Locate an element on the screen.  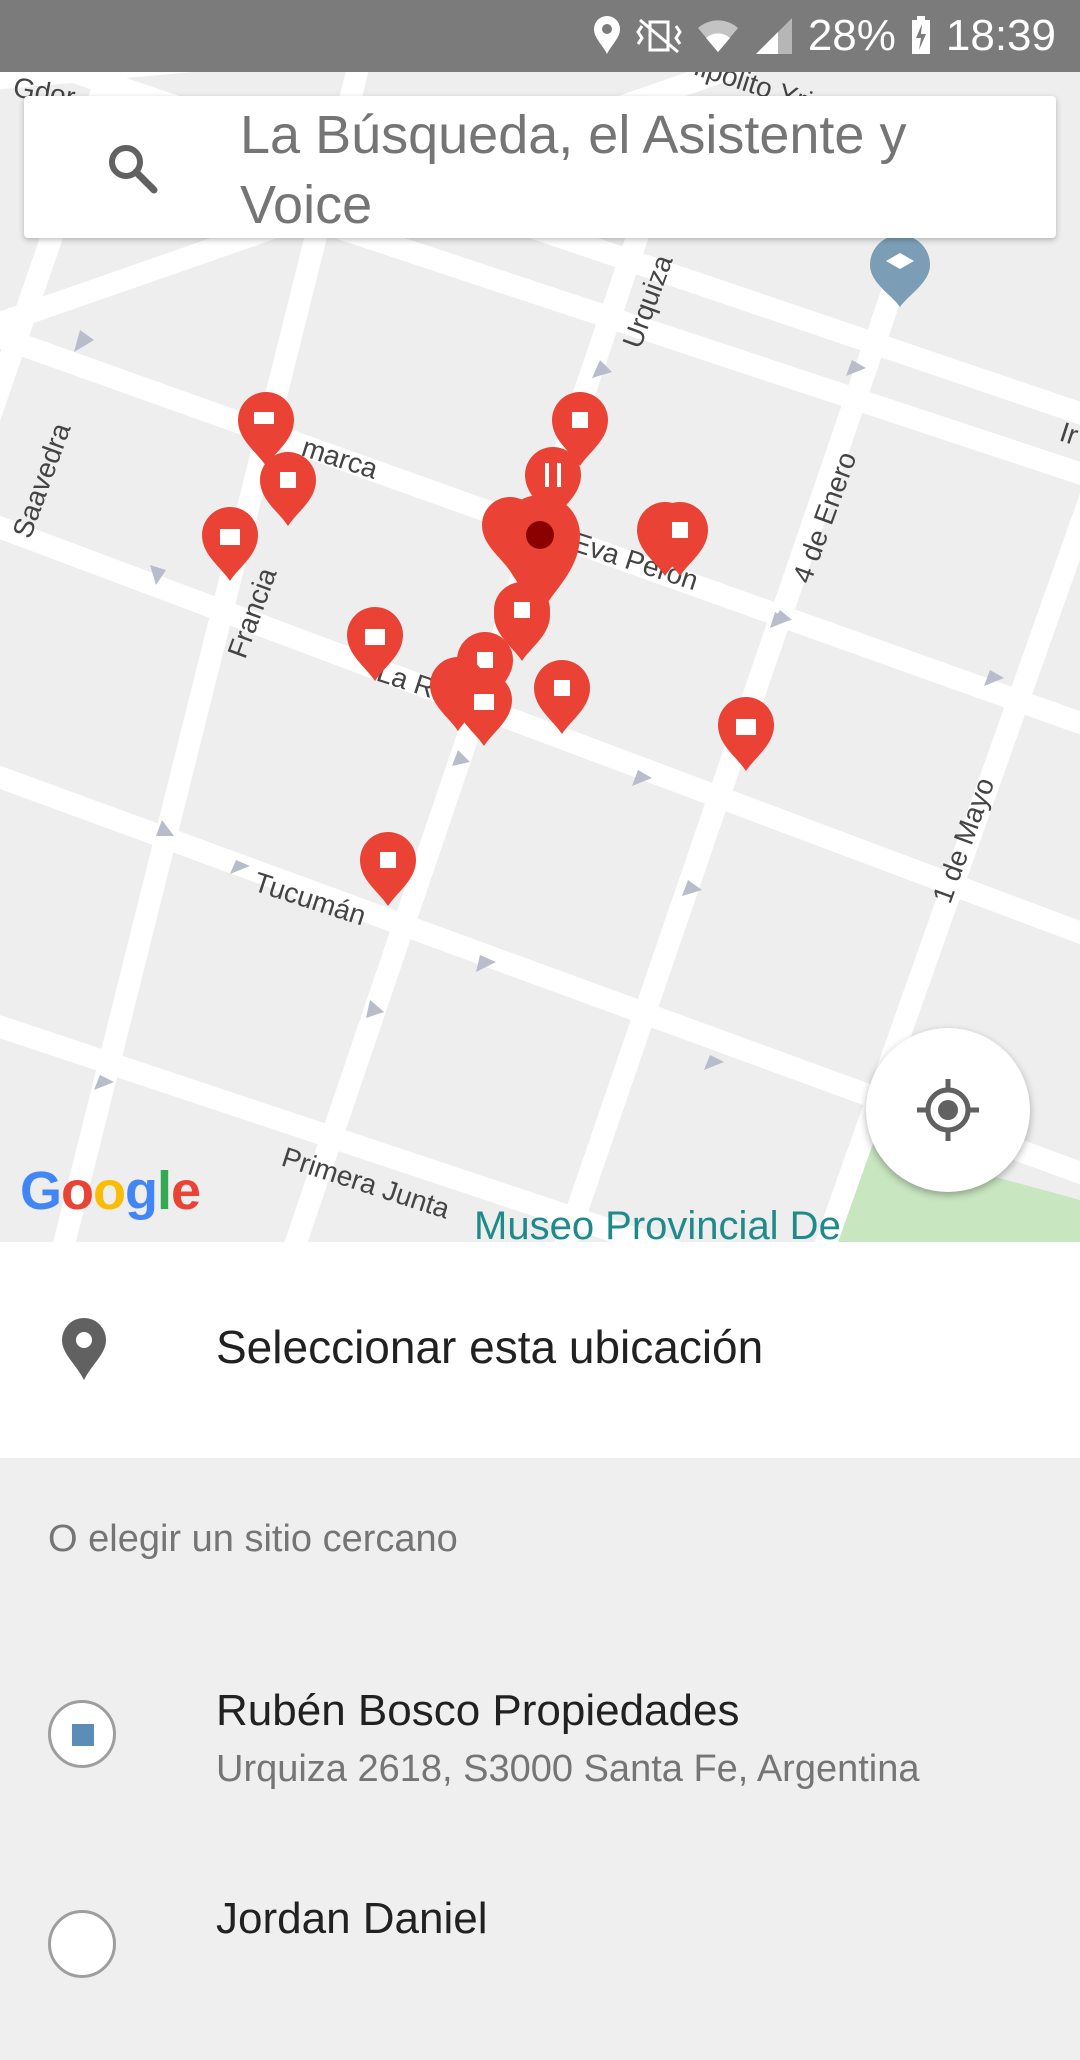
my-location-icon is located at coordinates (948, 1110).